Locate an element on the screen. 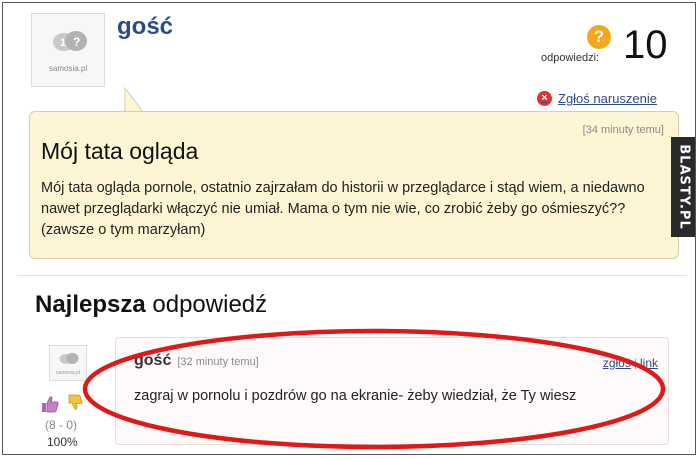  vote-percent: 100% is located at coordinates (62, 442).